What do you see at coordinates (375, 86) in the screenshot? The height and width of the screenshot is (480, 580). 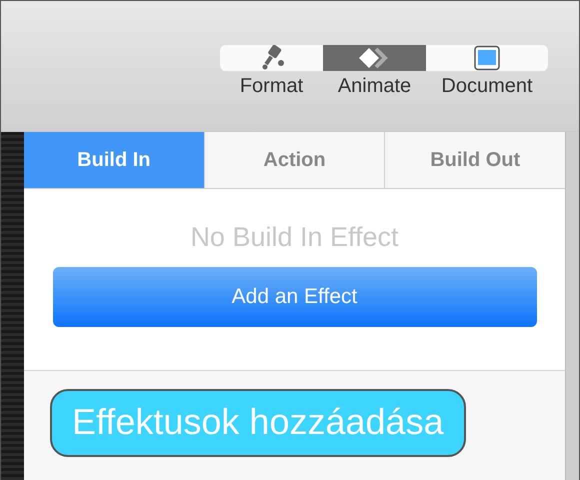 I see `toolbar-label: Animate` at bounding box center [375, 86].